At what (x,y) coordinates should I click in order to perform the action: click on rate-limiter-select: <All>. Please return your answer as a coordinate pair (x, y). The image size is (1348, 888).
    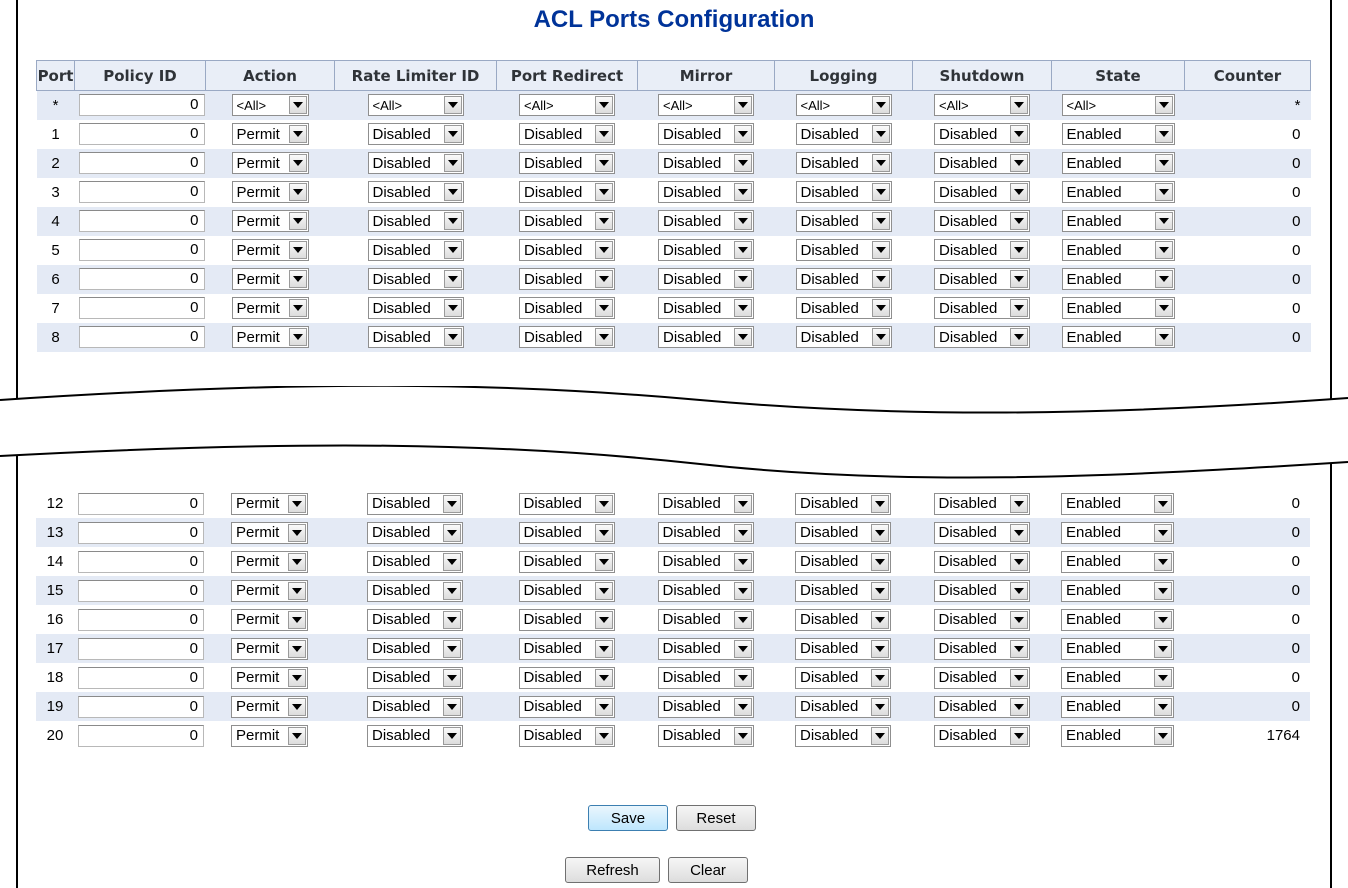
    Looking at the image, I should click on (415, 105).